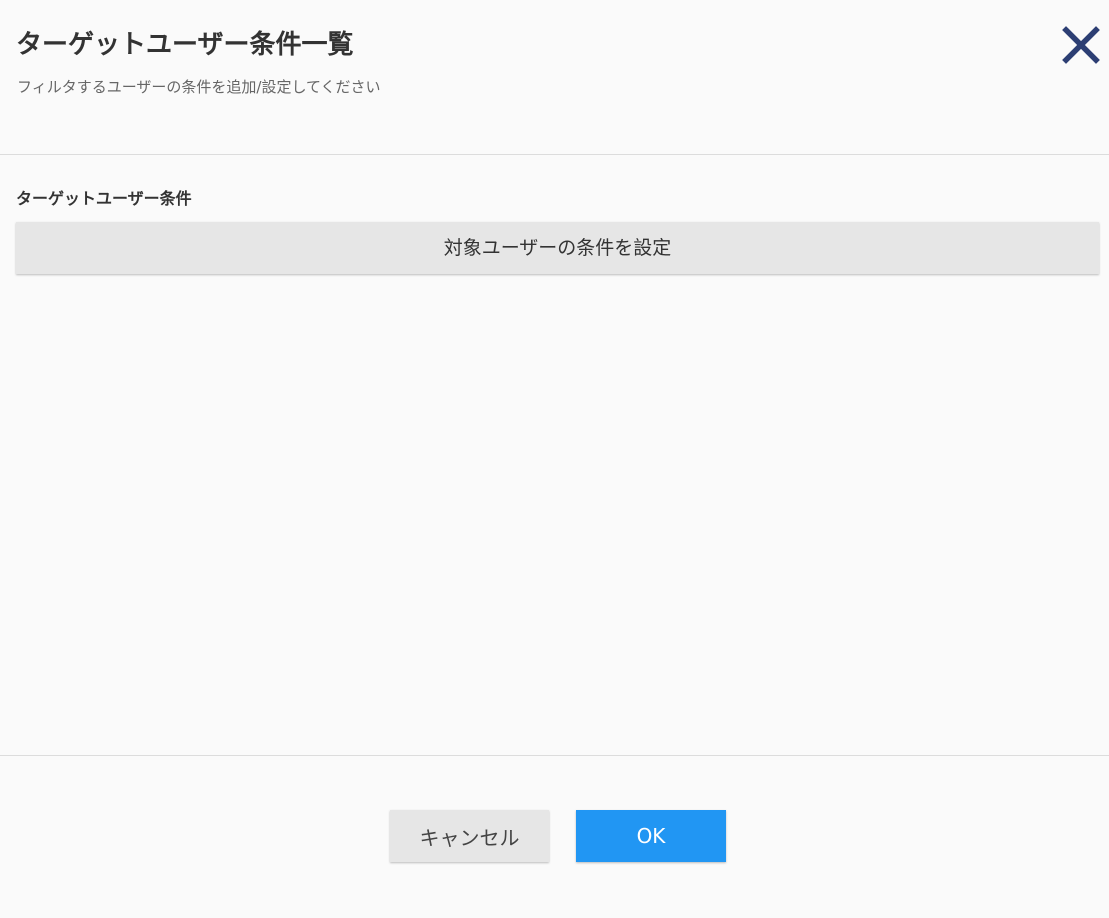  Describe the element at coordinates (104, 198) in the screenshot. I see `section-label: ターゲットユーザー条件` at that location.